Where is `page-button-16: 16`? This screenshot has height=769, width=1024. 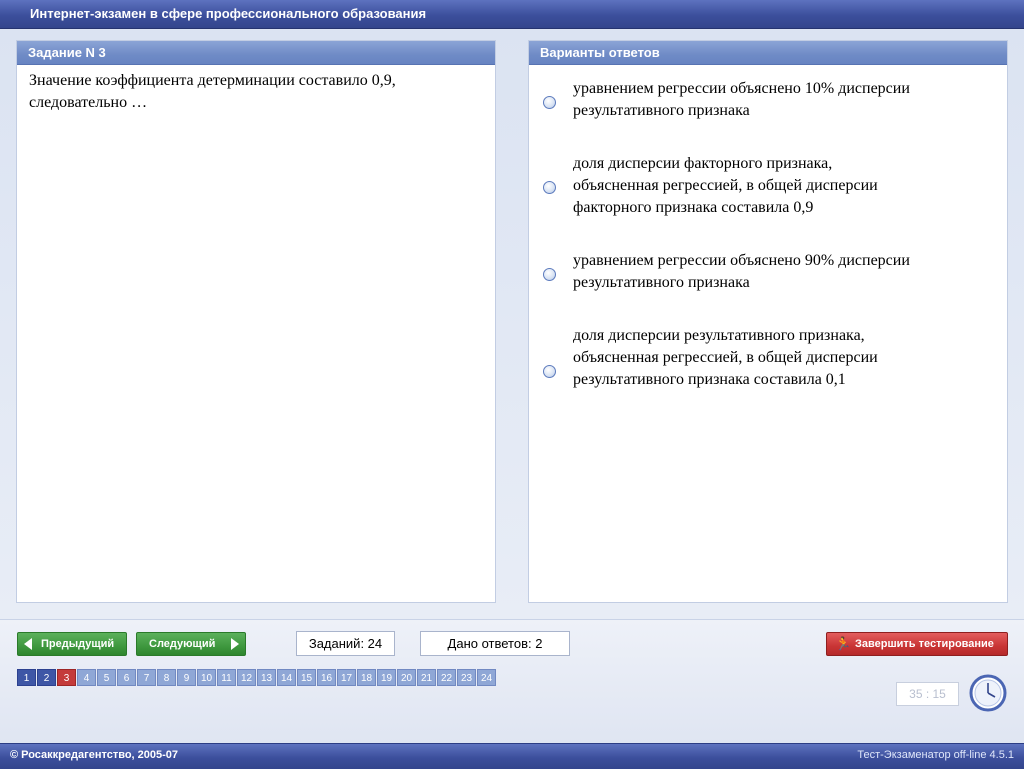 page-button-16: 16 is located at coordinates (326, 677).